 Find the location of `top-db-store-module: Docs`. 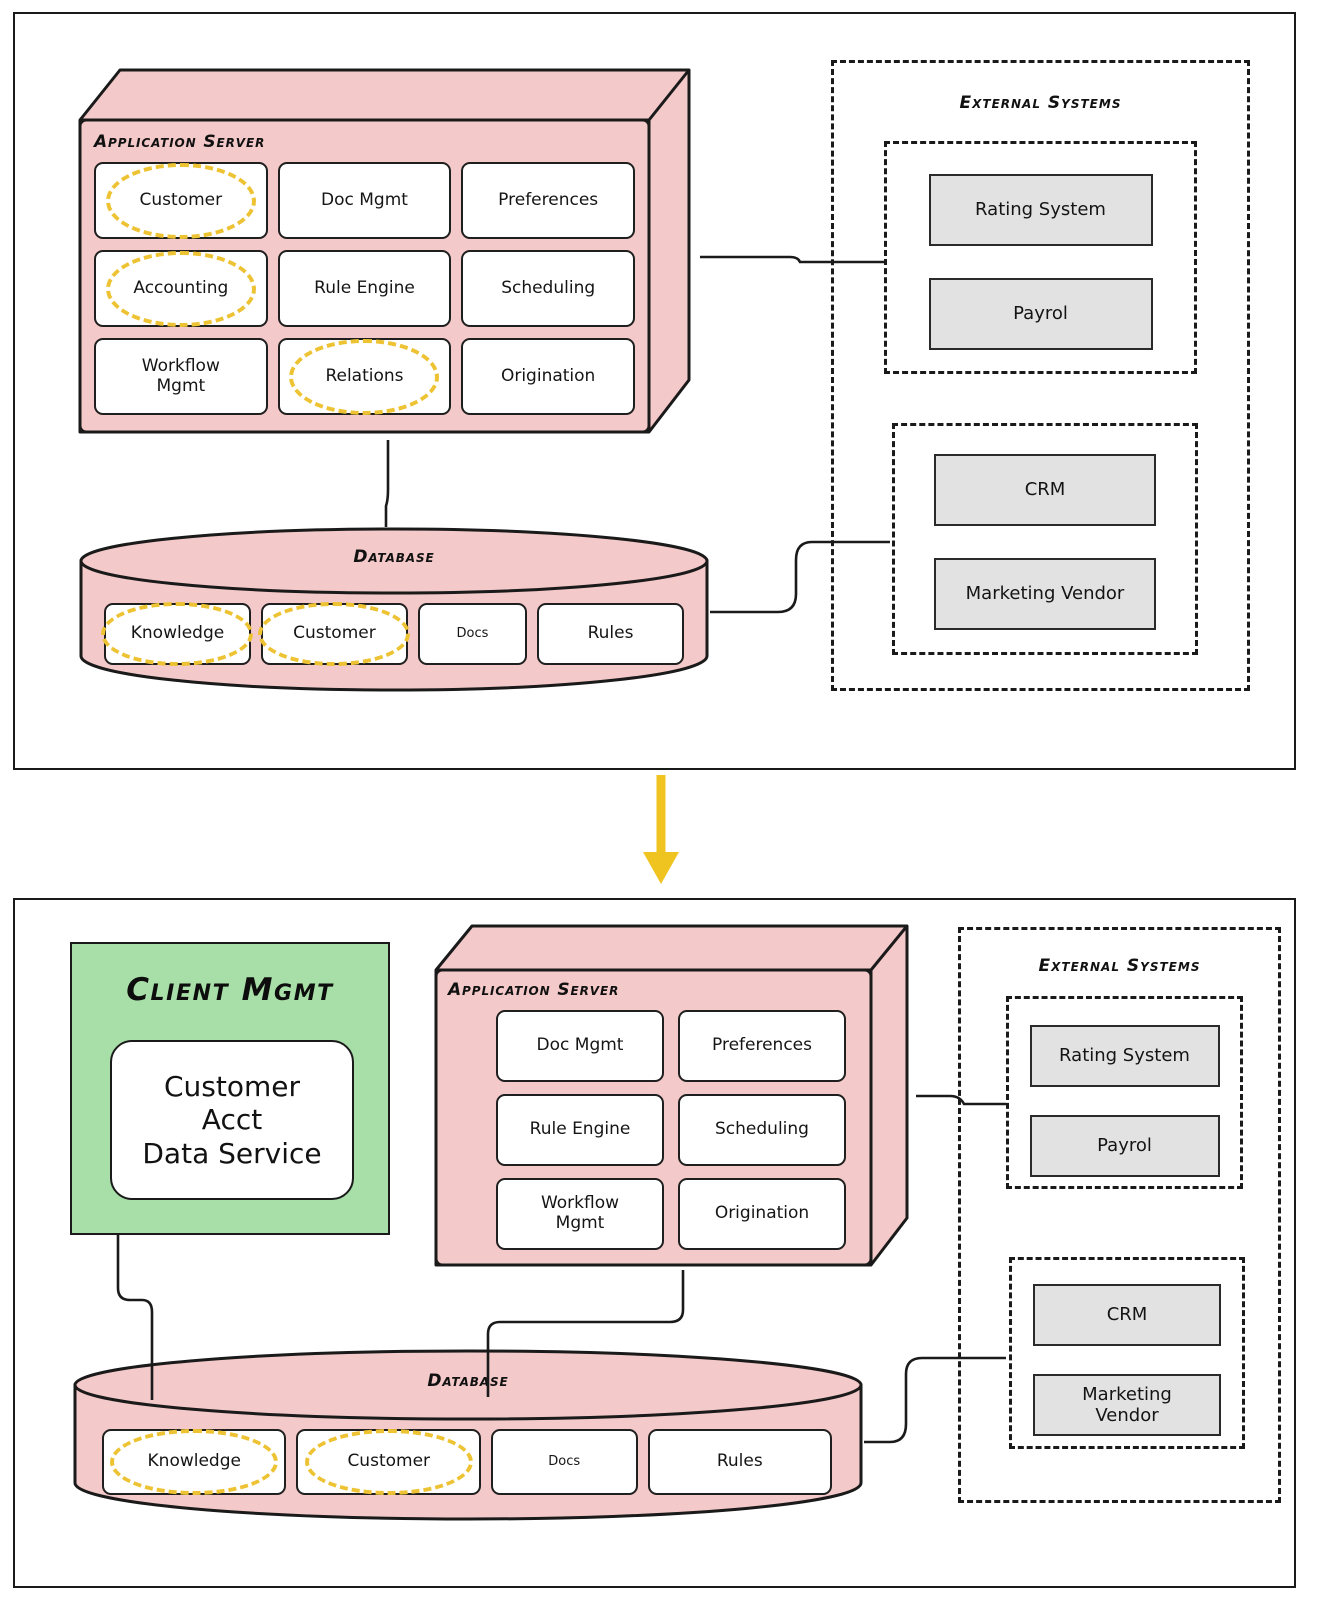

top-db-store-module: Docs is located at coordinates (472, 634).